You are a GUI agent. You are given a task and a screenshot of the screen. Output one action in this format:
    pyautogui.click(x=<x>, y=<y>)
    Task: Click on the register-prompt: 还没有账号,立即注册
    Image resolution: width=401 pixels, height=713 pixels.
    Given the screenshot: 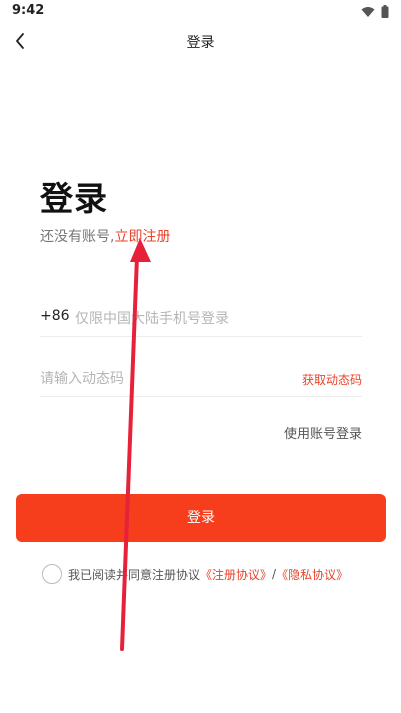 What is the action you would take?
    pyautogui.click(x=105, y=236)
    